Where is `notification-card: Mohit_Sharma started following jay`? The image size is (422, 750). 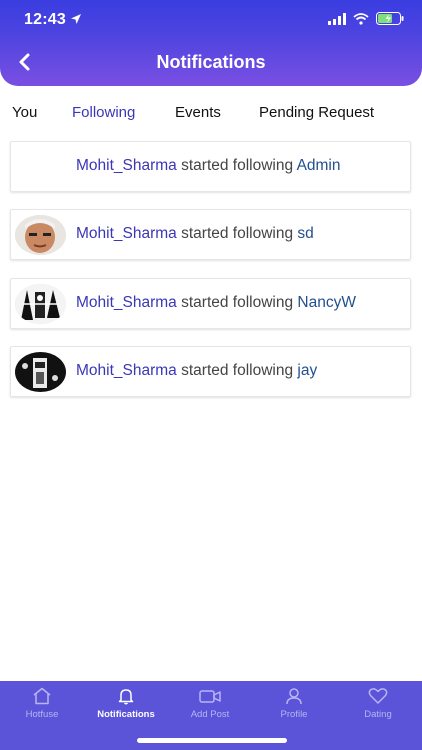
notification-card: Mohit_Sharma started following jay is located at coordinates (210, 371).